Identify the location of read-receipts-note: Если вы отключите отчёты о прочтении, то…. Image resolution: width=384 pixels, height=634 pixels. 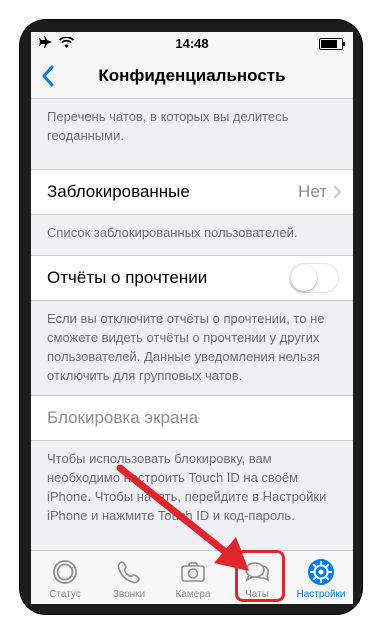
(186, 347).